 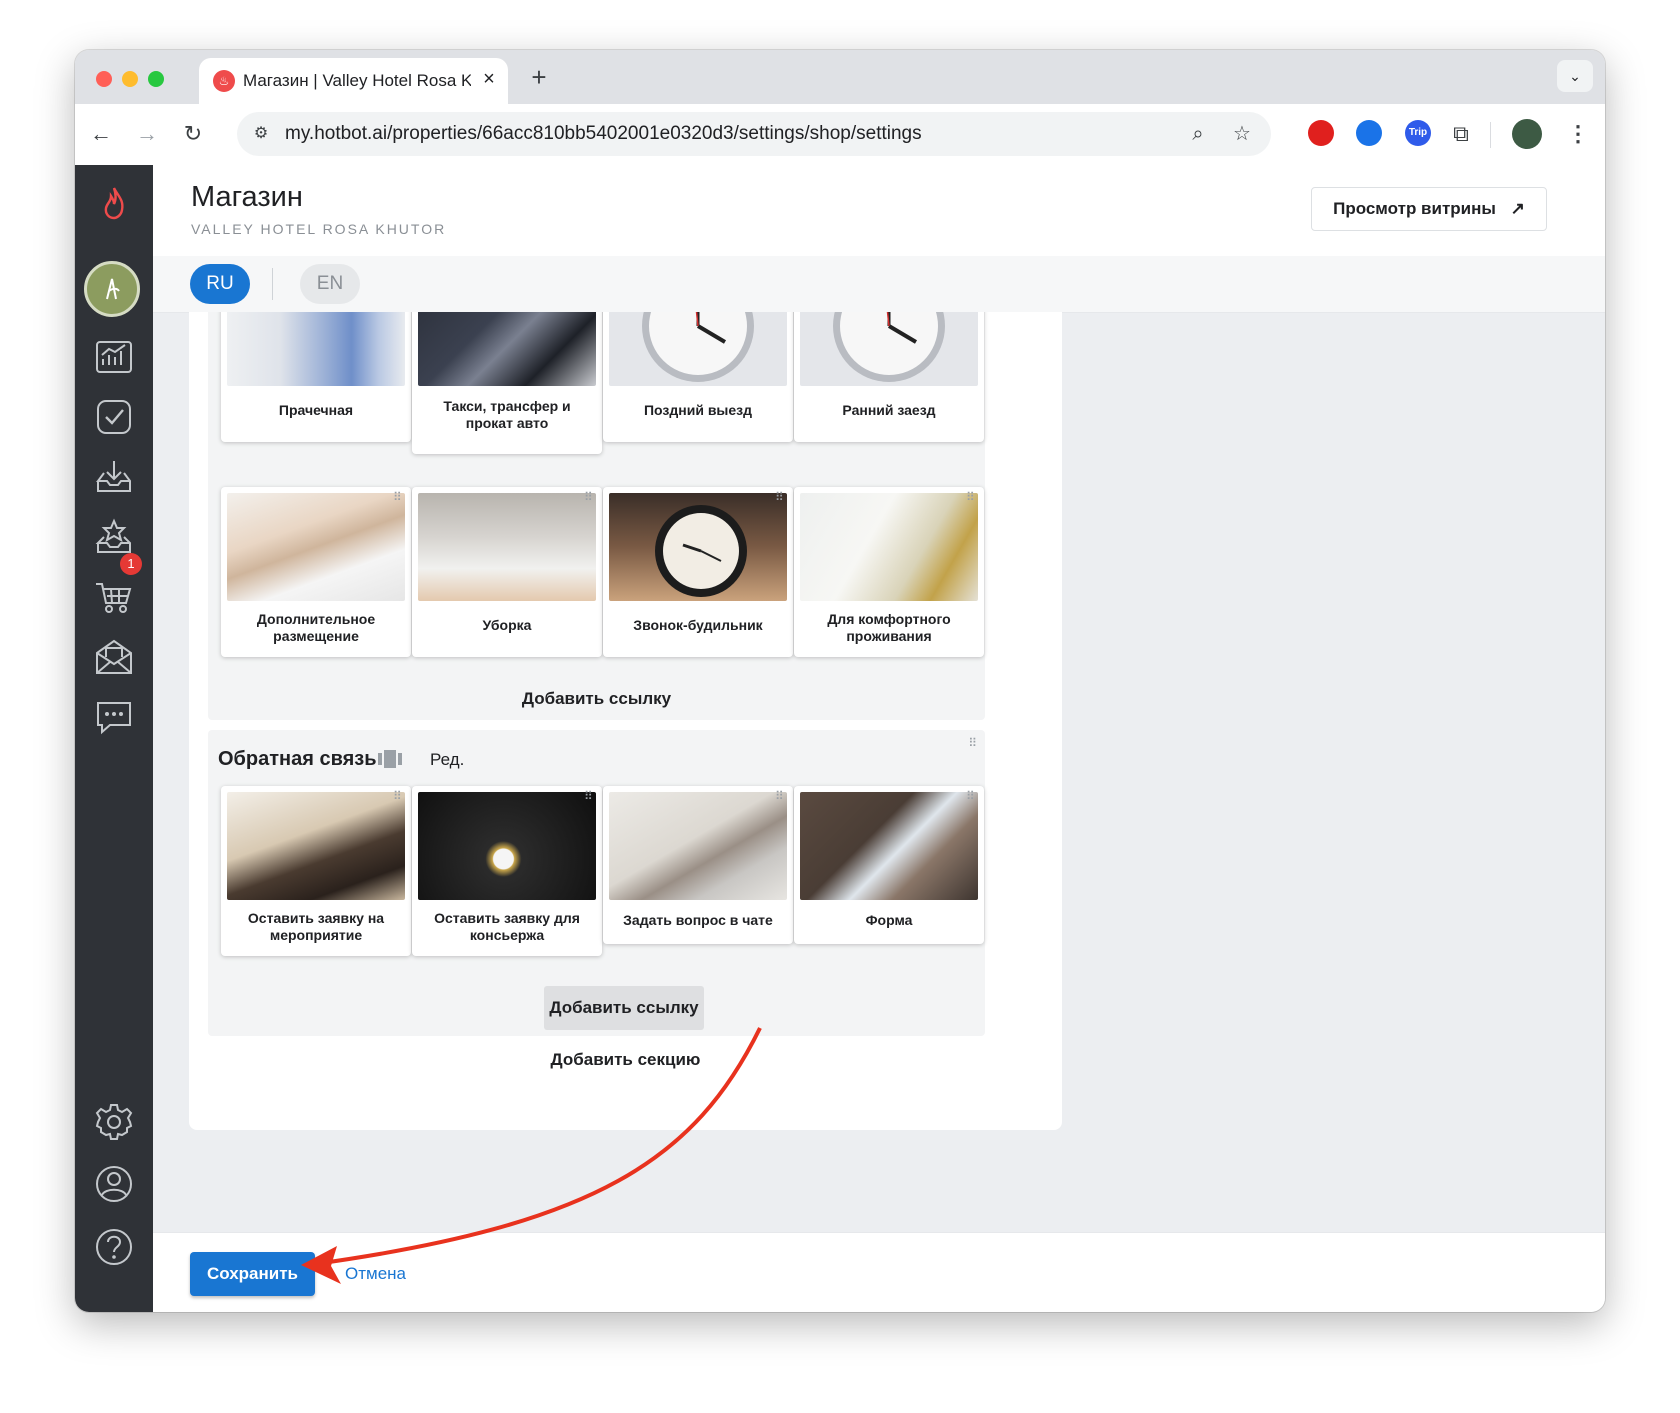 What do you see at coordinates (698, 547) in the screenshot?
I see `wake-up-call-image` at bounding box center [698, 547].